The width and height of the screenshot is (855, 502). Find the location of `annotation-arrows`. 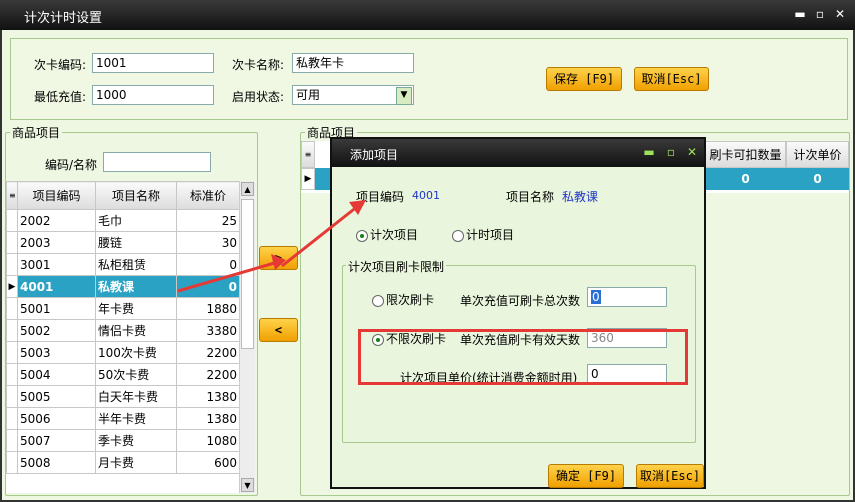

annotation-arrows is located at coordinates (271, 246).